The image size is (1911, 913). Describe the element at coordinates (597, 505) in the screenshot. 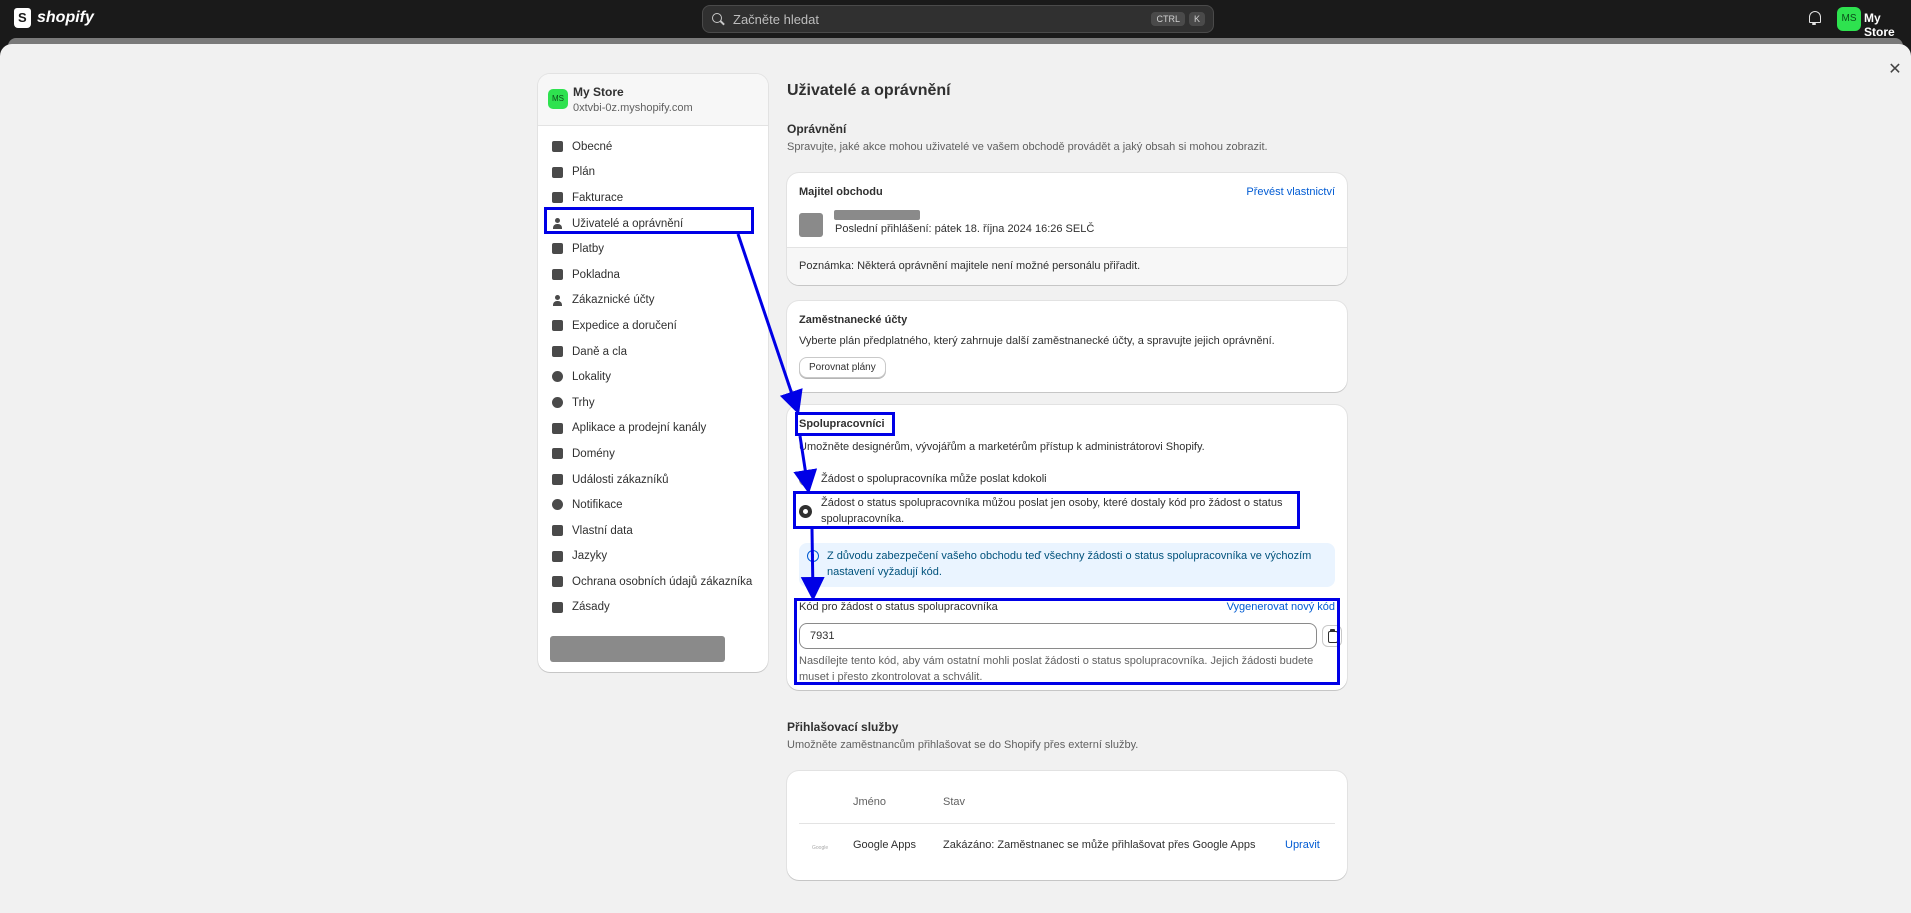

I see `nav-item-label: Notifikace` at that location.